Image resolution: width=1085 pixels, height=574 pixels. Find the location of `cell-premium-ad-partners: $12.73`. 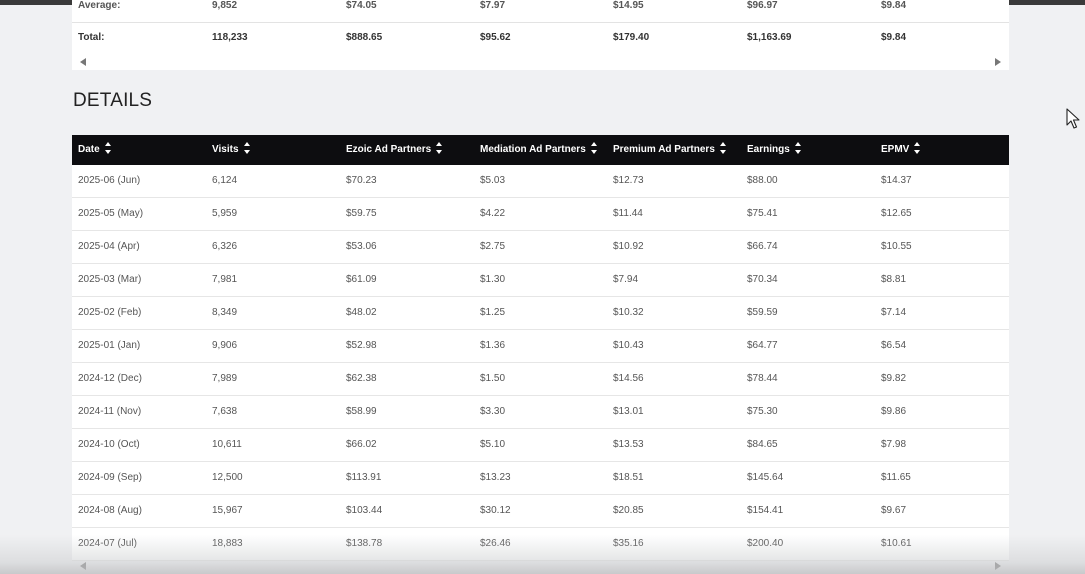

cell-premium-ad-partners: $12.73 is located at coordinates (628, 180).